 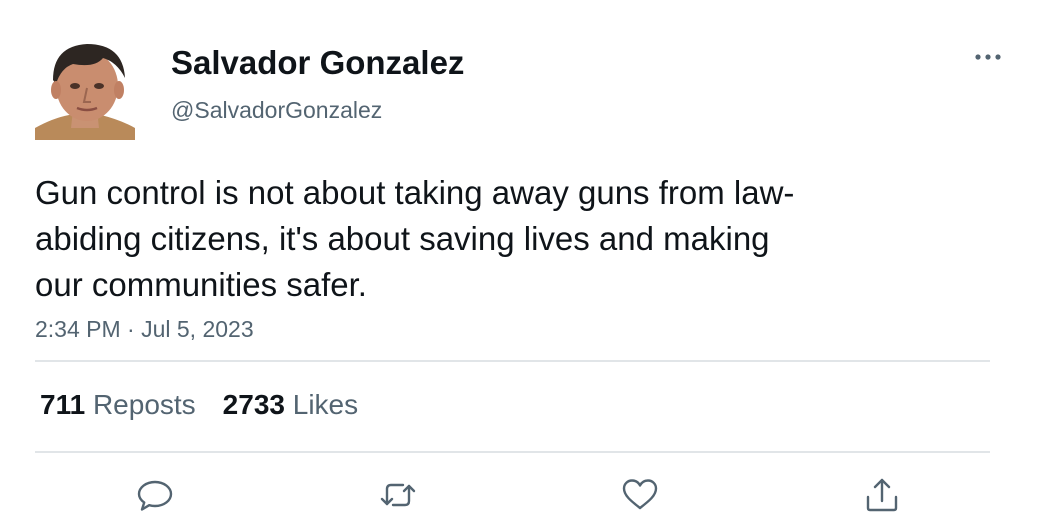 I want to click on more-options-button, so click(x=988, y=57).